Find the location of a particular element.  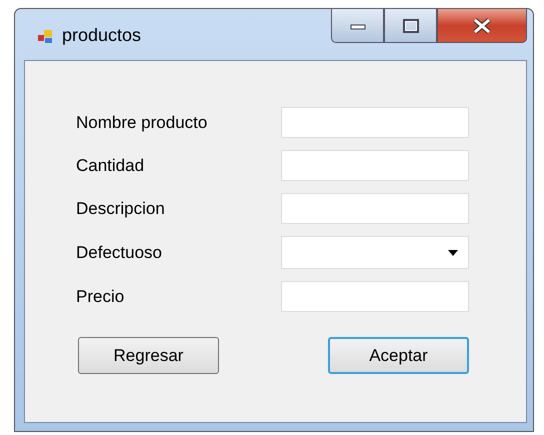

minimize-button is located at coordinates (357, 25).